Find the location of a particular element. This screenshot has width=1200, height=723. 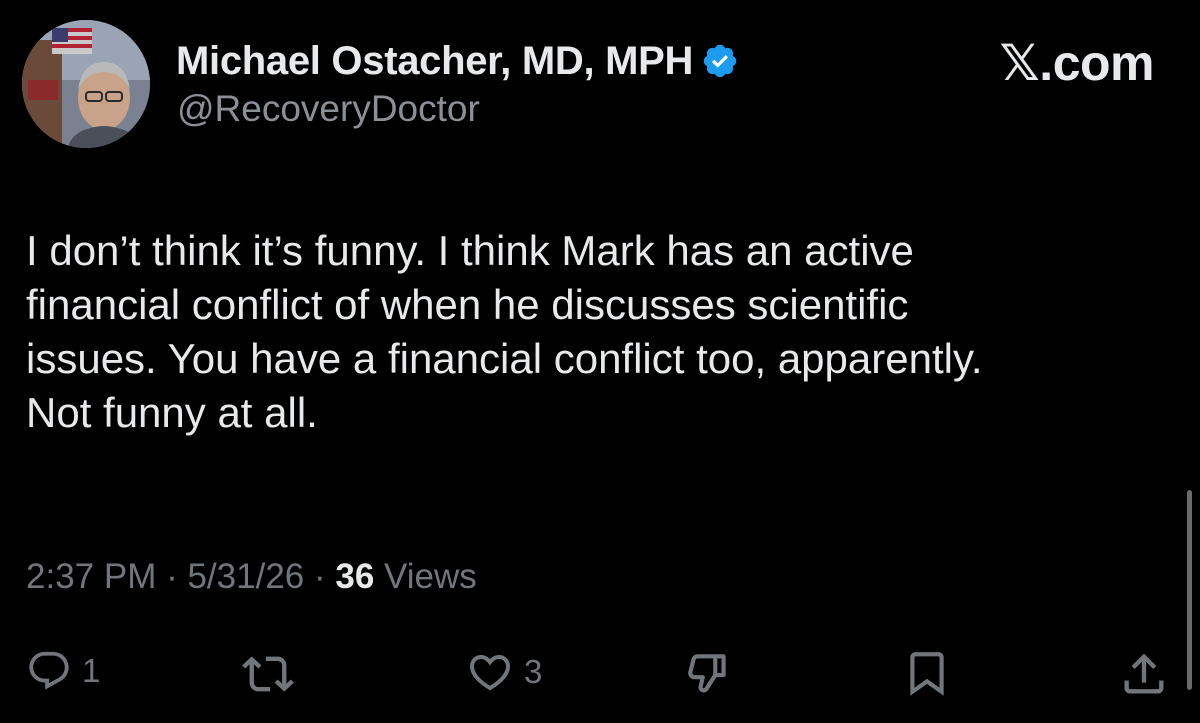

bookmark-icon is located at coordinates (927, 674).